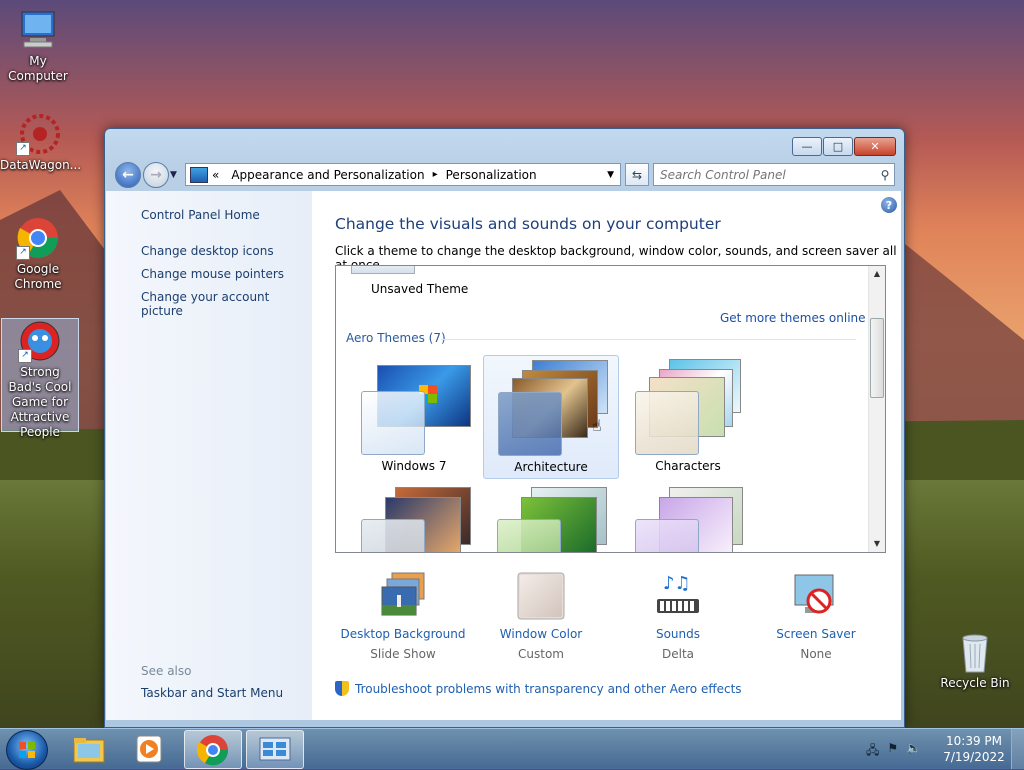 The image size is (1024, 770). What do you see at coordinates (551, 467) in the screenshot?
I see `theme-label: Architecture` at bounding box center [551, 467].